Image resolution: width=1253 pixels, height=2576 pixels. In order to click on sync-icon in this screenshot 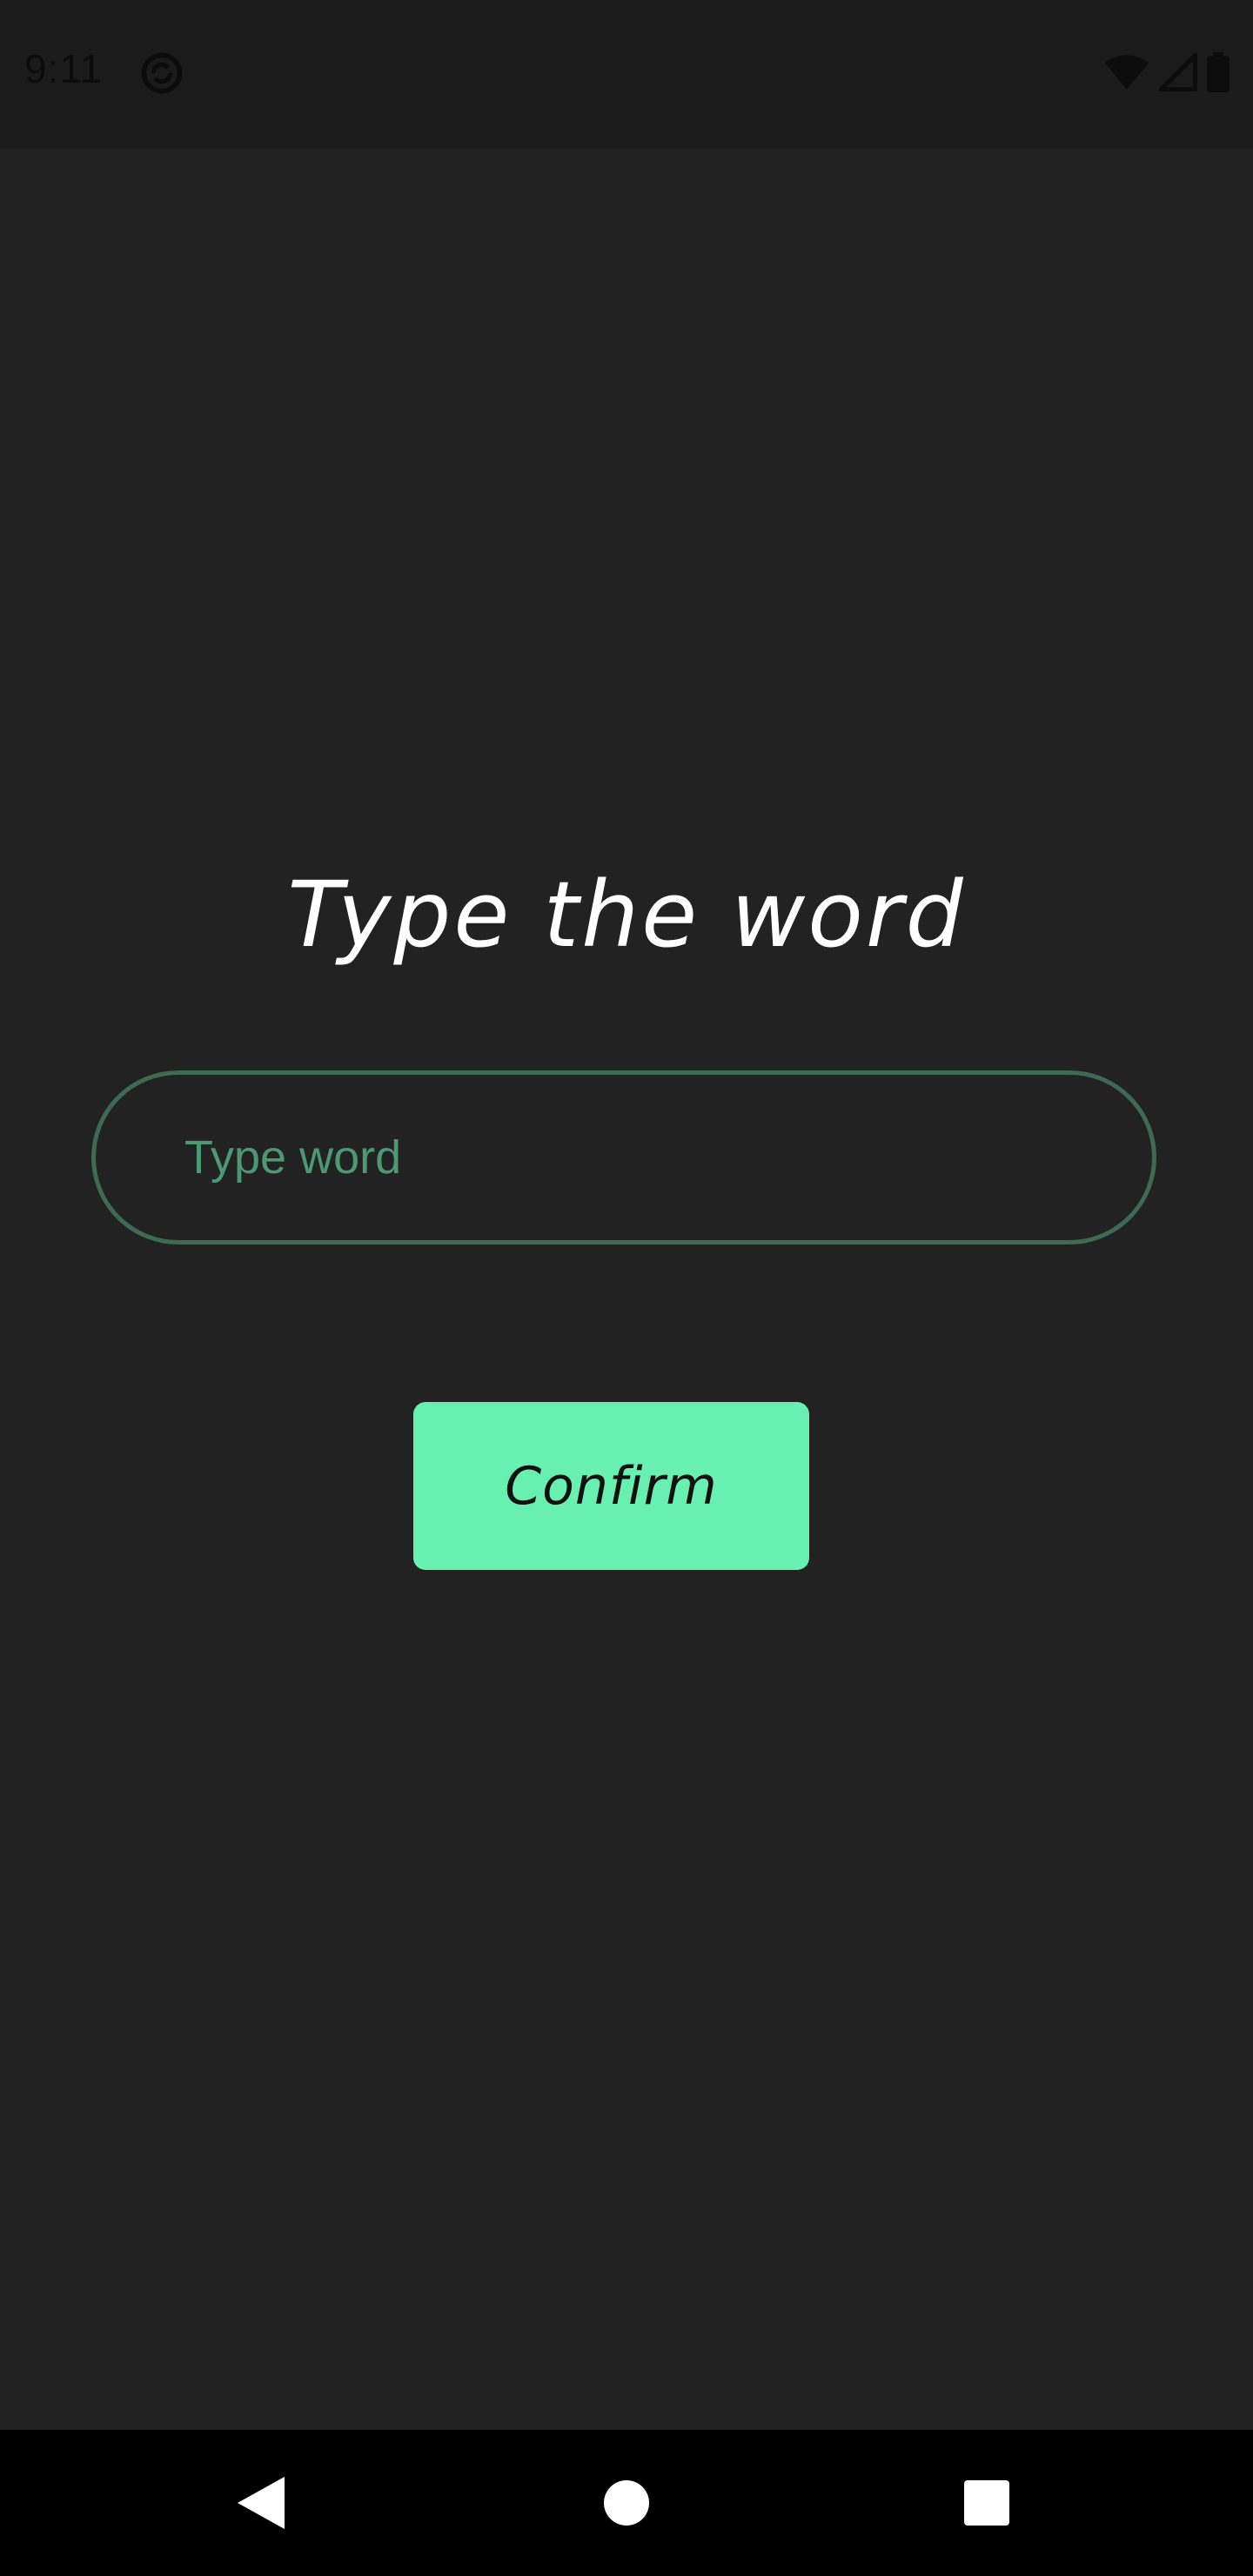, I will do `click(162, 73)`.